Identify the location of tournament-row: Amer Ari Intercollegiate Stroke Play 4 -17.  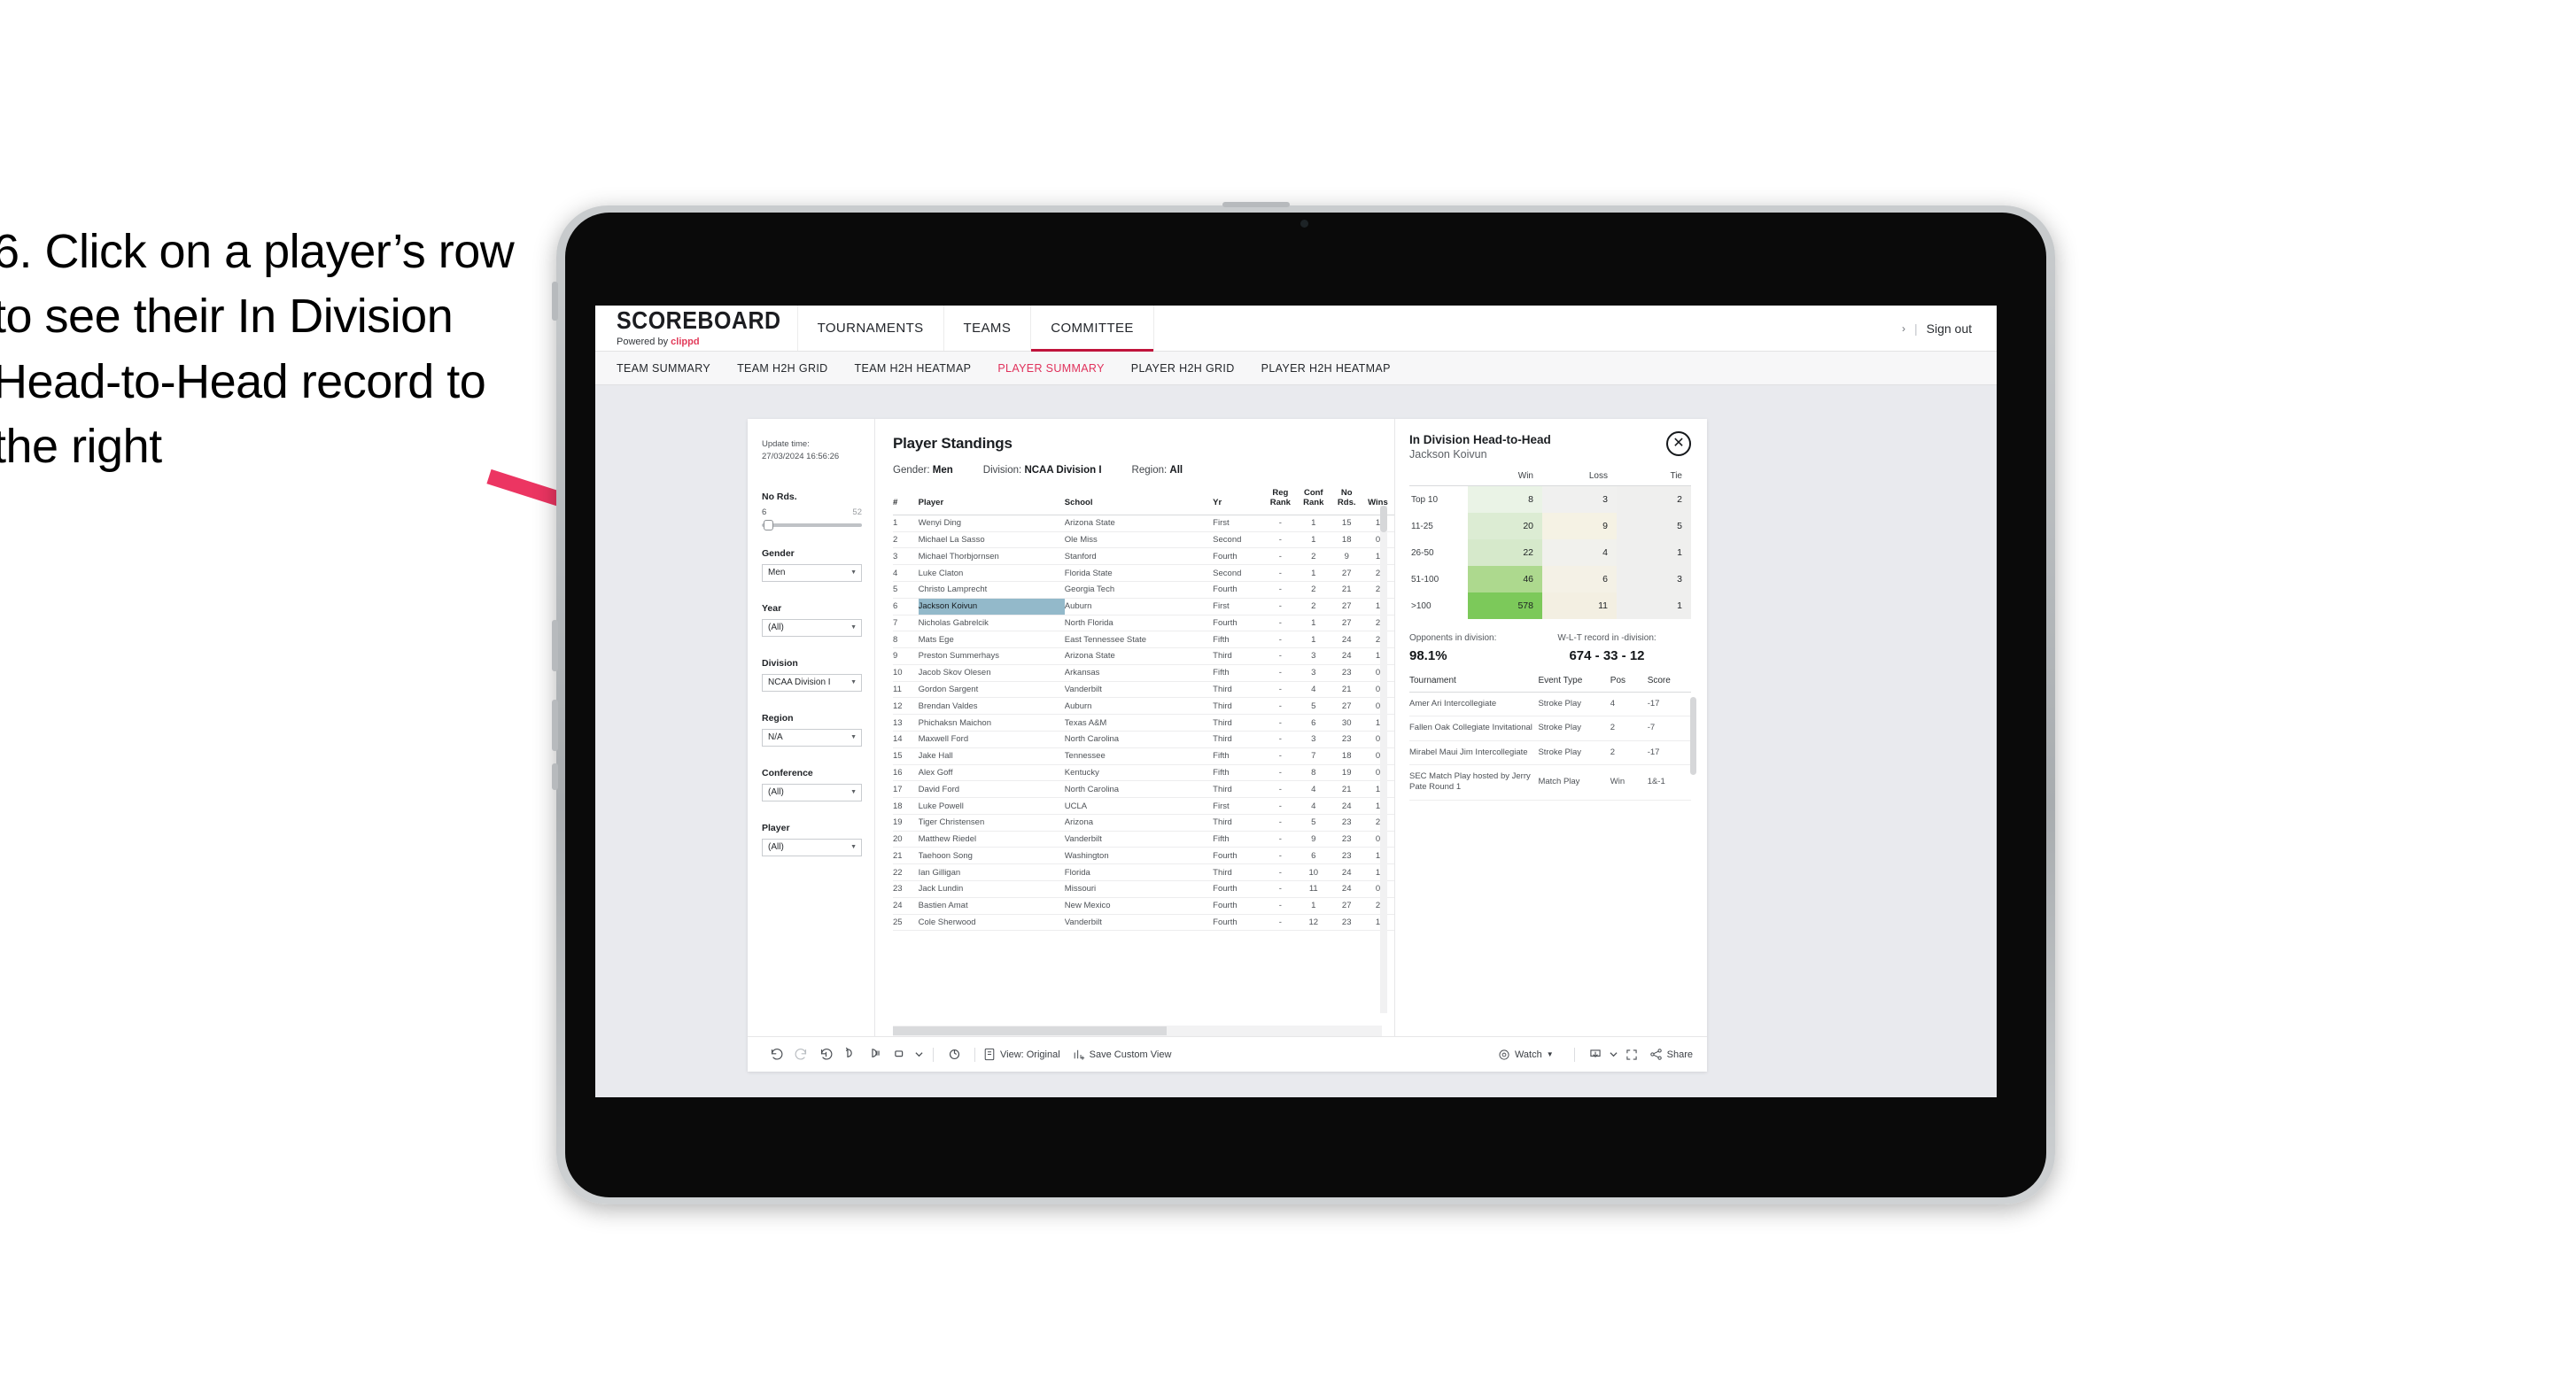
(1550, 704).